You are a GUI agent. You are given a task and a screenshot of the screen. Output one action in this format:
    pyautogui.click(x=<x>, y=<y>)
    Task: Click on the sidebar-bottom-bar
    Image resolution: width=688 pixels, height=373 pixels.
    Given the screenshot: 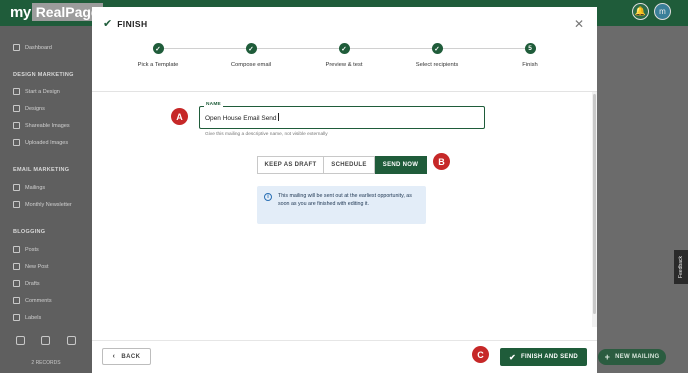 What is the action you would take?
    pyautogui.click(x=46, y=340)
    